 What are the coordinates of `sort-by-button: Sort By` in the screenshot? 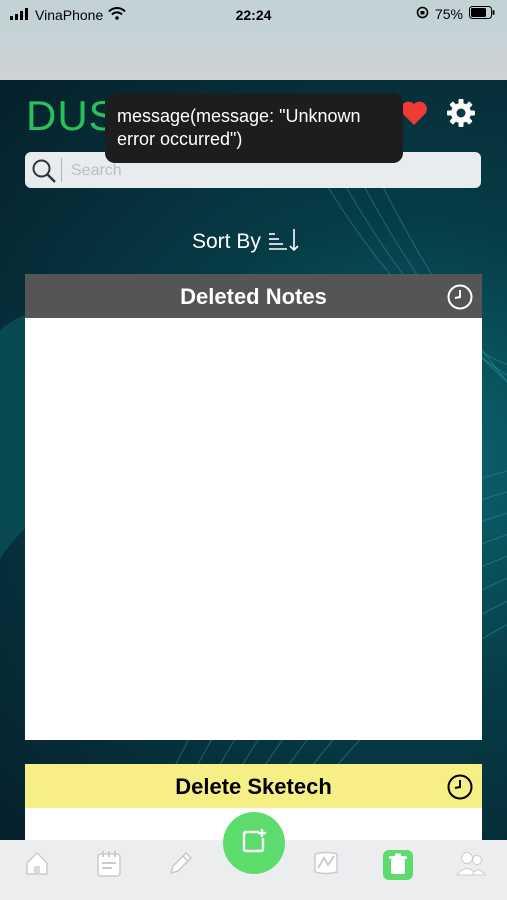 It's located at (246, 242).